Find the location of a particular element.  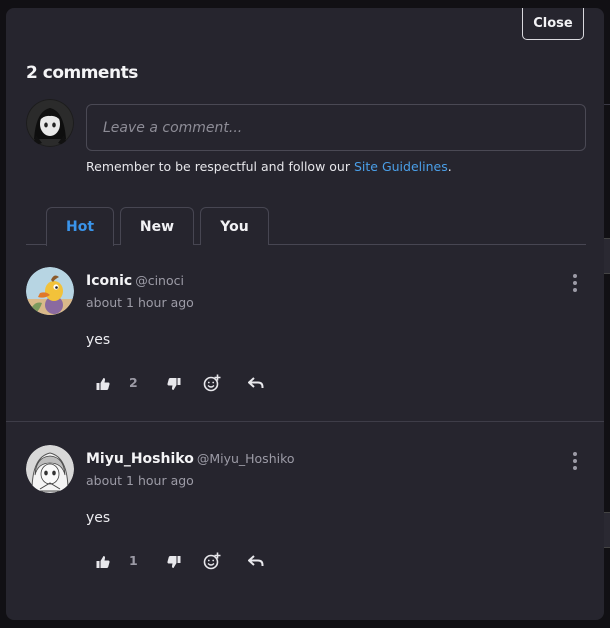

commenter-handle: @cinoci is located at coordinates (159, 280).